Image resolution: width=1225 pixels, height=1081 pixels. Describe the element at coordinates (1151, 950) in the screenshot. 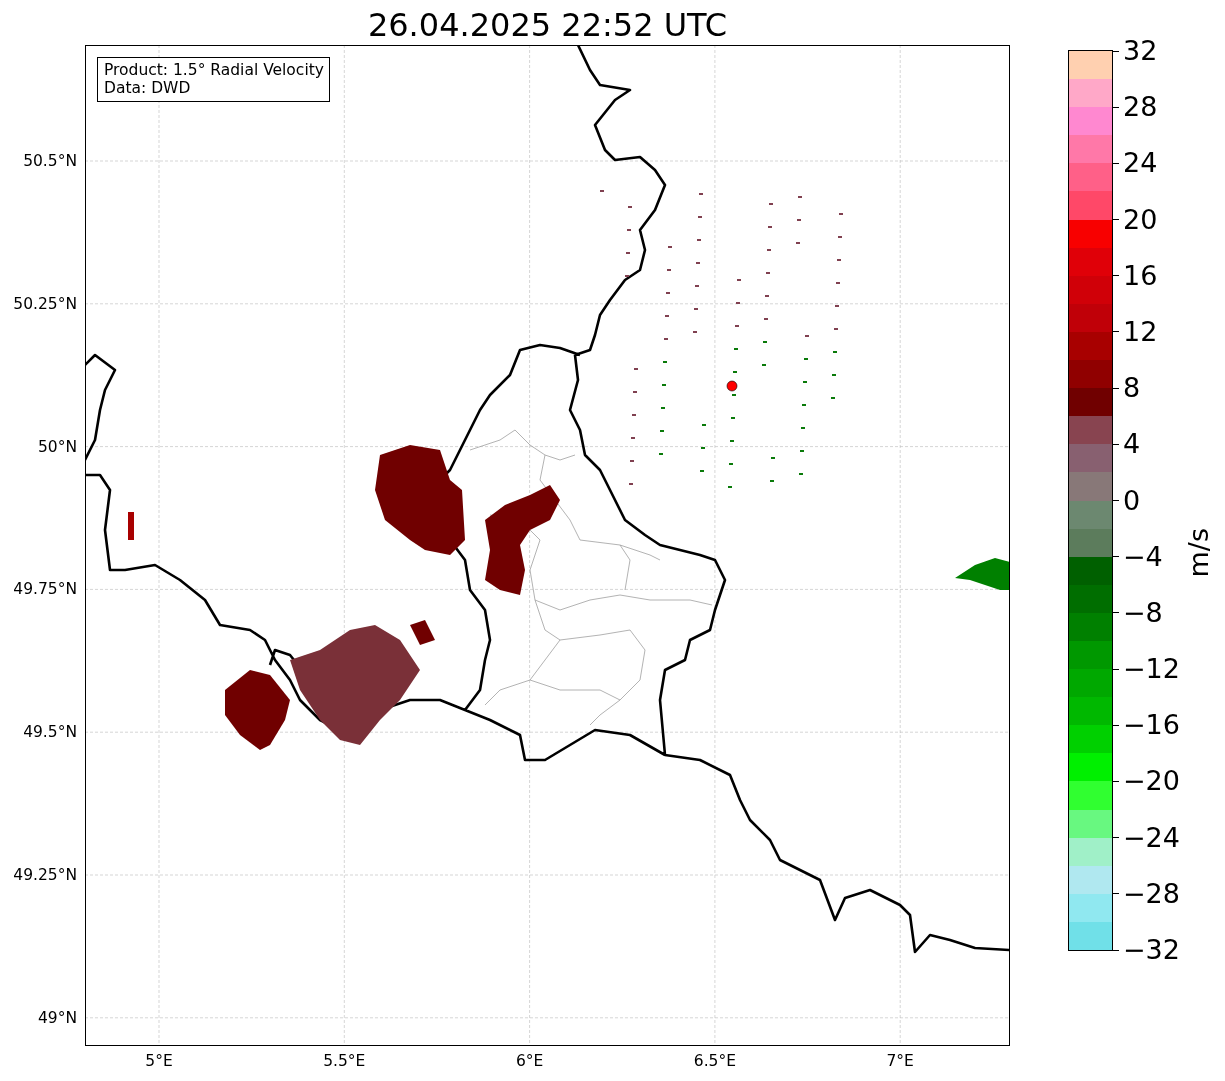

I see `colorbar-tick-label: −32` at that location.